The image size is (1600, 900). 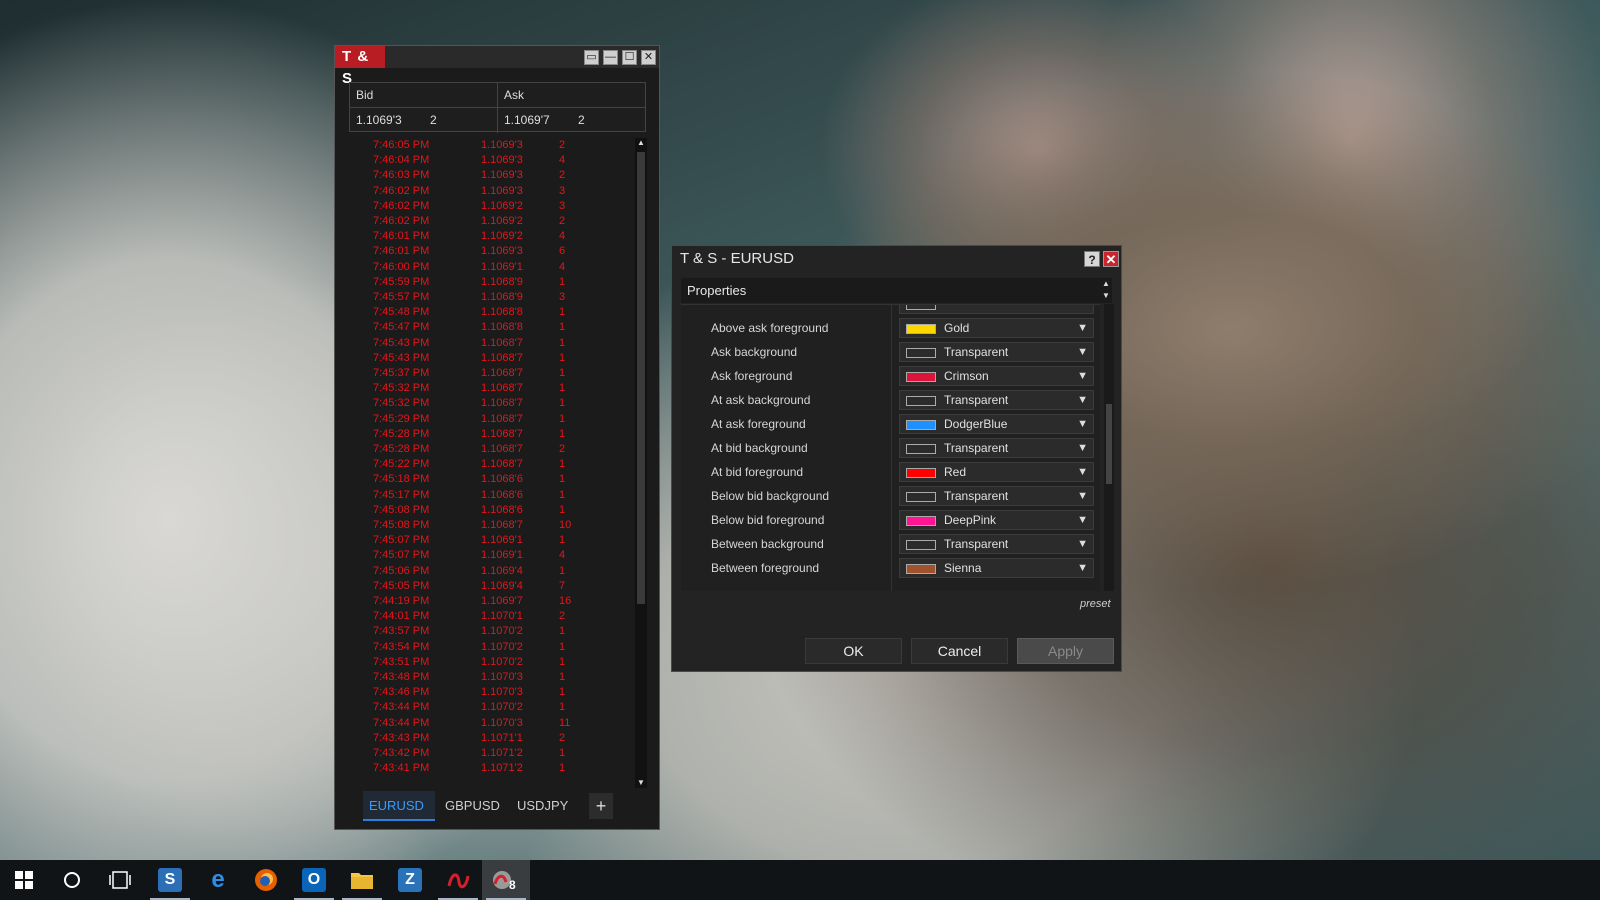 I want to click on table-row: 7:45:08 PM 1.1068'6 1, so click(x=489, y=510).